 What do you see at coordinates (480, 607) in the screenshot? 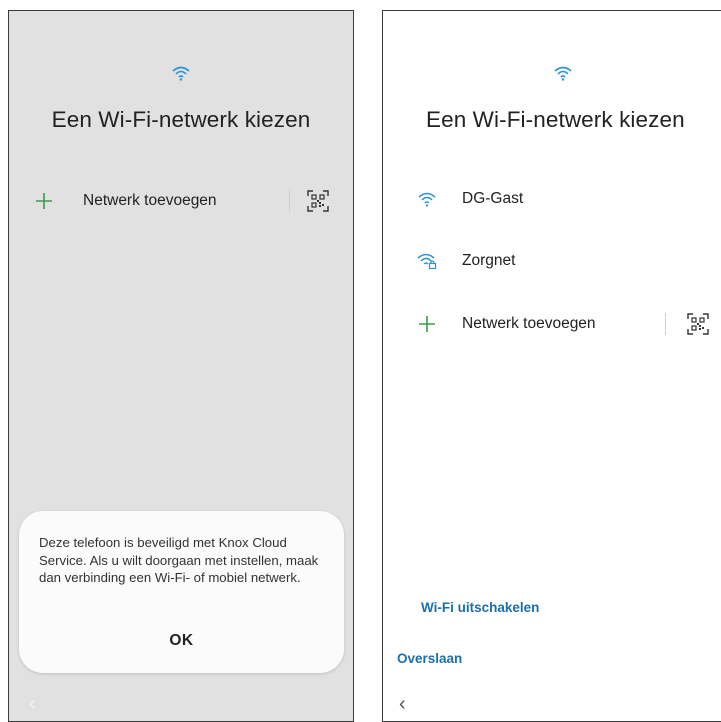
I see `wifi-off-link: Wi-Fi uitschakelen` at bounding box center [480, 607].